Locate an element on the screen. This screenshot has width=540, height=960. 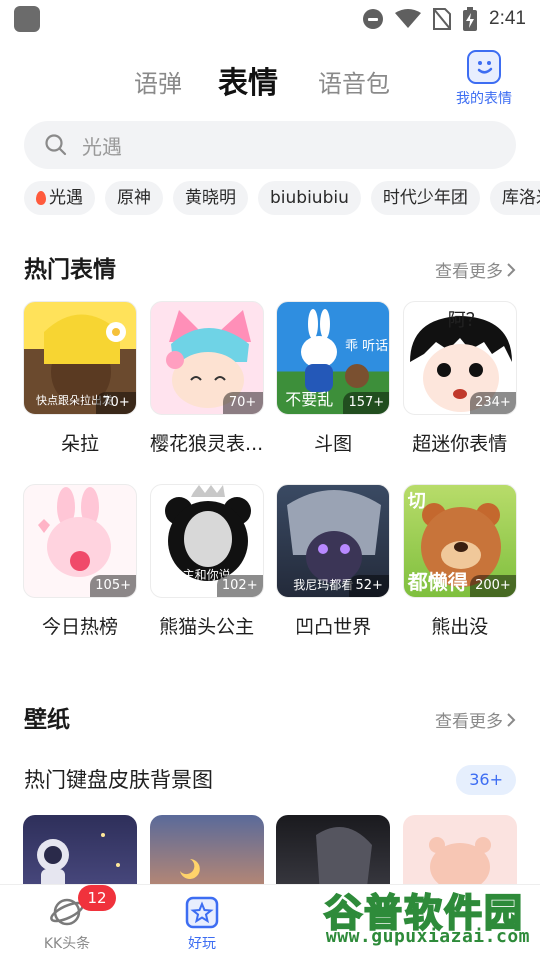
emoji-pack-label: 朵拉 is located at coordinates (79, 444).